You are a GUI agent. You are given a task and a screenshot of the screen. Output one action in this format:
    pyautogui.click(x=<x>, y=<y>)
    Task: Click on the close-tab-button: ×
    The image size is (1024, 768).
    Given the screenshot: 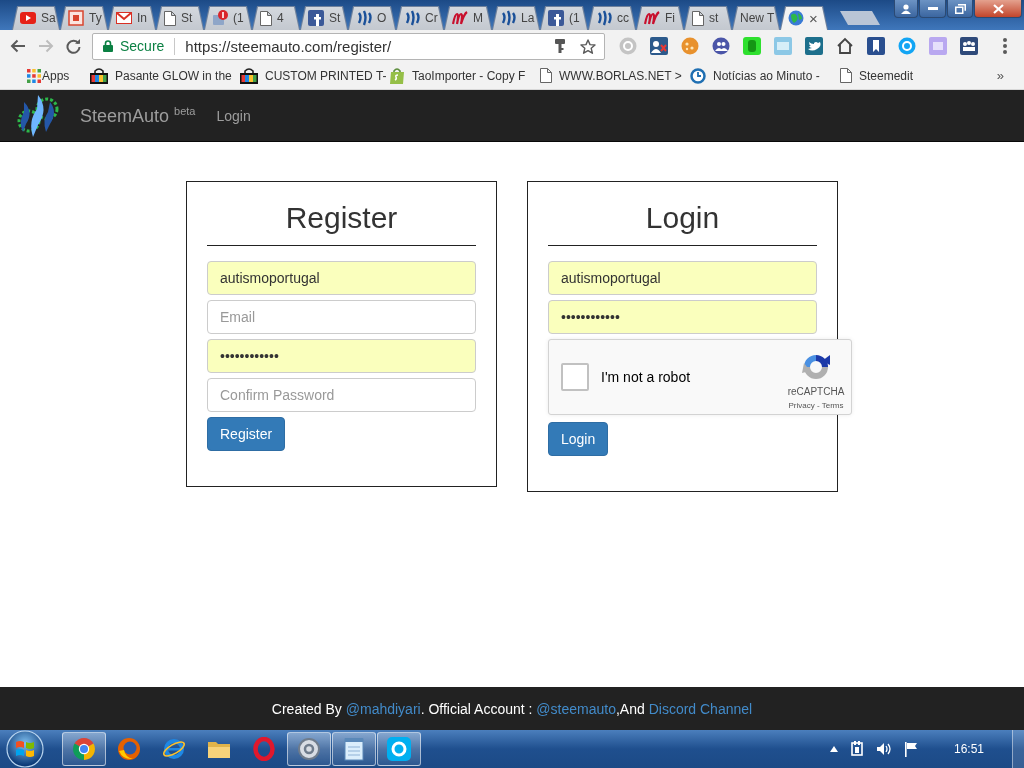 What is the action you would take?
    pyautogui.click(x=813, y=18)
    